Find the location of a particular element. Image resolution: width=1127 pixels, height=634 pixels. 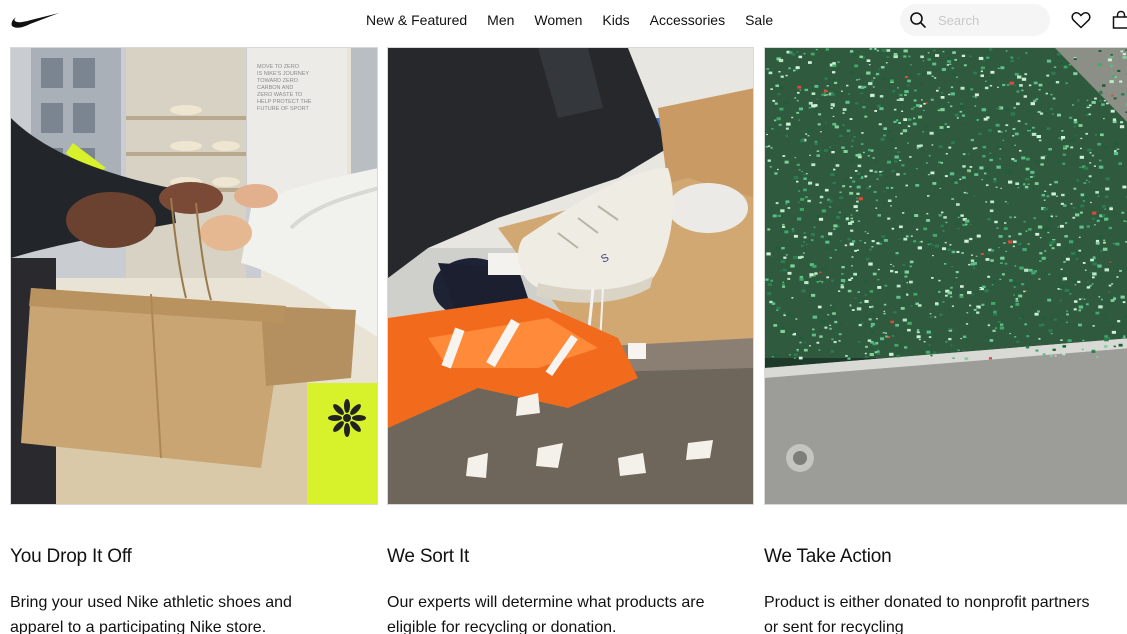

search-box is located at coordinates (975, 20).